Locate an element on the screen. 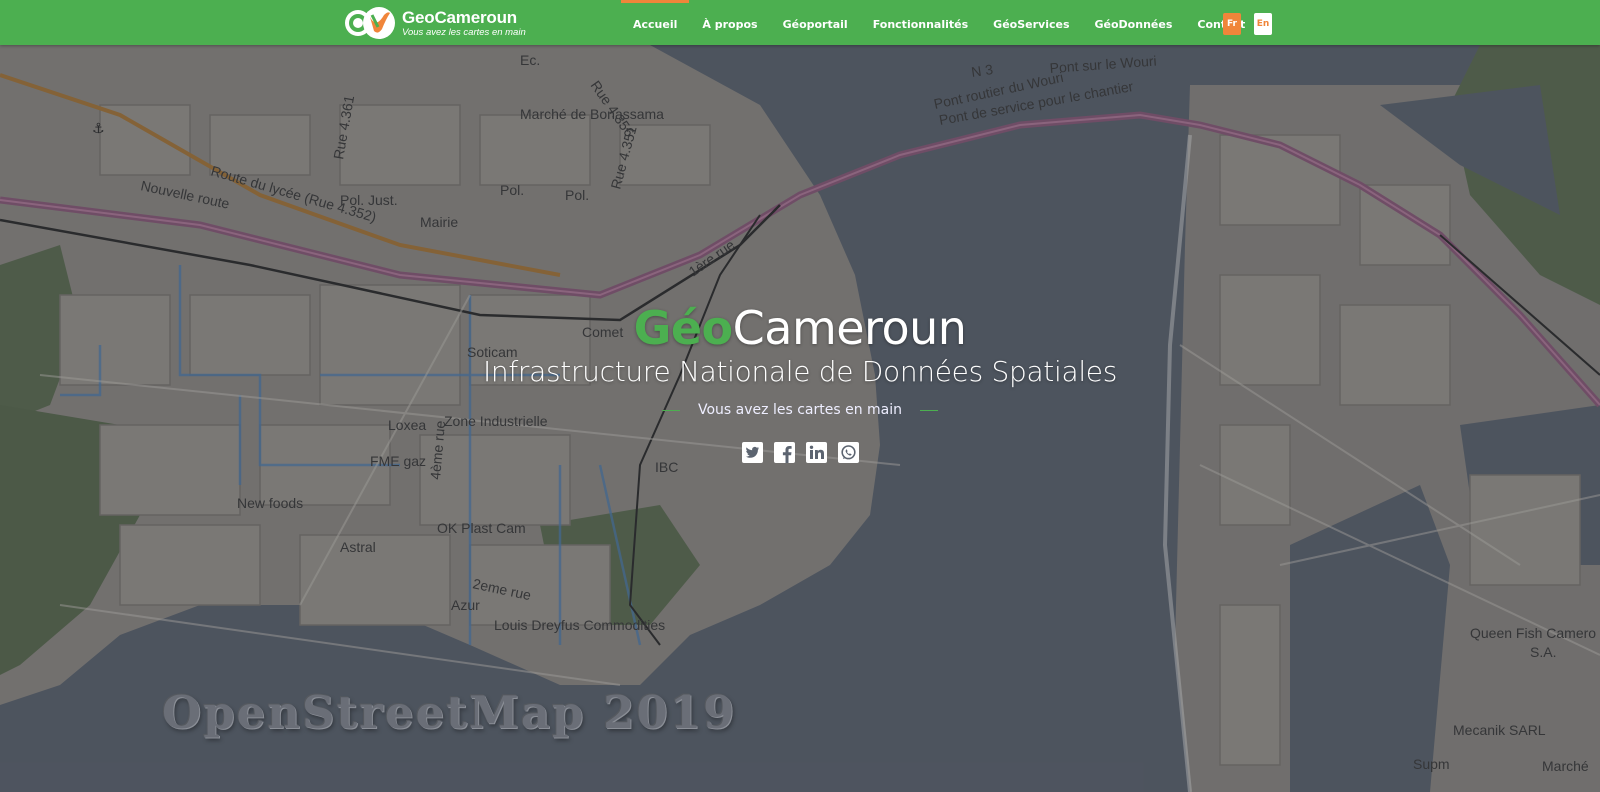 The width and height of the screenshot is (1600, 792). brand-logo-link: GeoCameroun Vous avez les cartes en main is located at coordinates (435, 23).